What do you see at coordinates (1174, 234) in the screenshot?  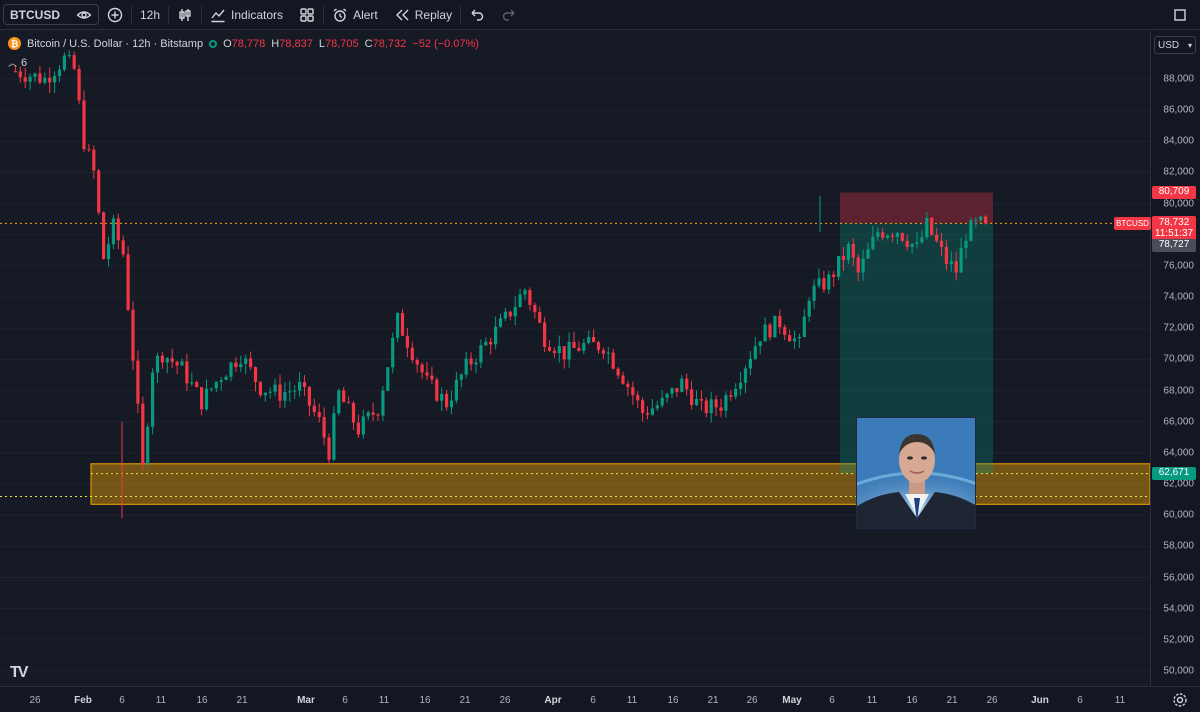 I see `bar-countdown: 11:51:37` at bounding box center [1174, 234].